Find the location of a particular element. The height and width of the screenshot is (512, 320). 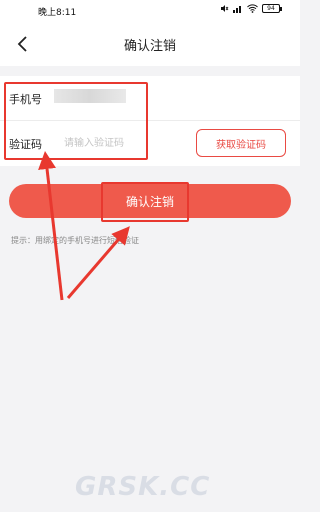

signal-icon is located at coordinates (237, 9).